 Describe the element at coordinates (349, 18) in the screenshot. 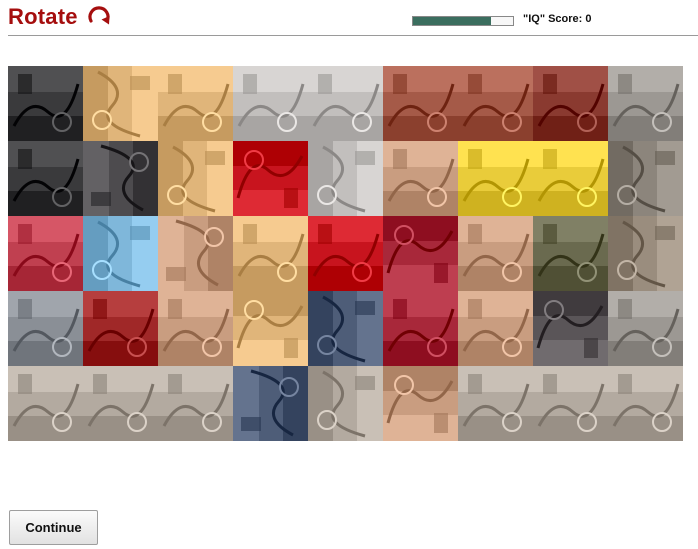

I see `header: Rotate "IQ" Score: 0` at that location.